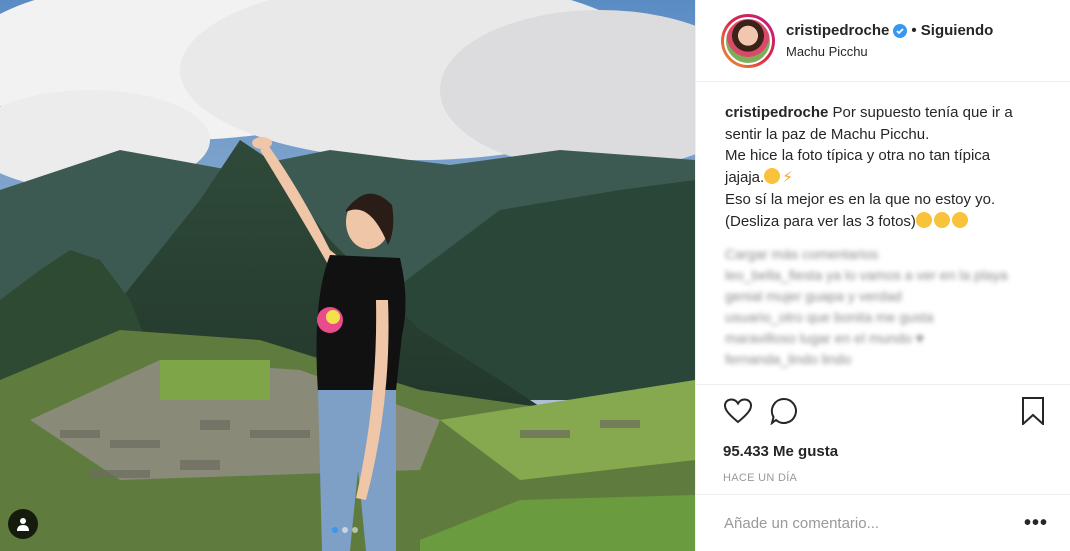  Describe the element at coordinates (748, 40) in the screenshot. I see `avatar` at that location.